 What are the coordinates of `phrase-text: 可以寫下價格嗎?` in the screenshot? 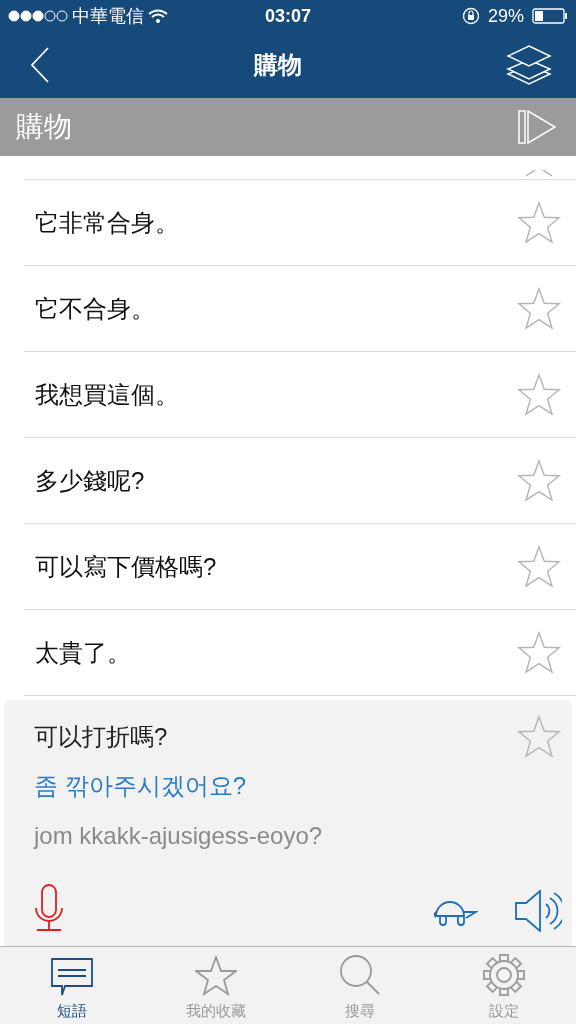 It's located at (126, 566).